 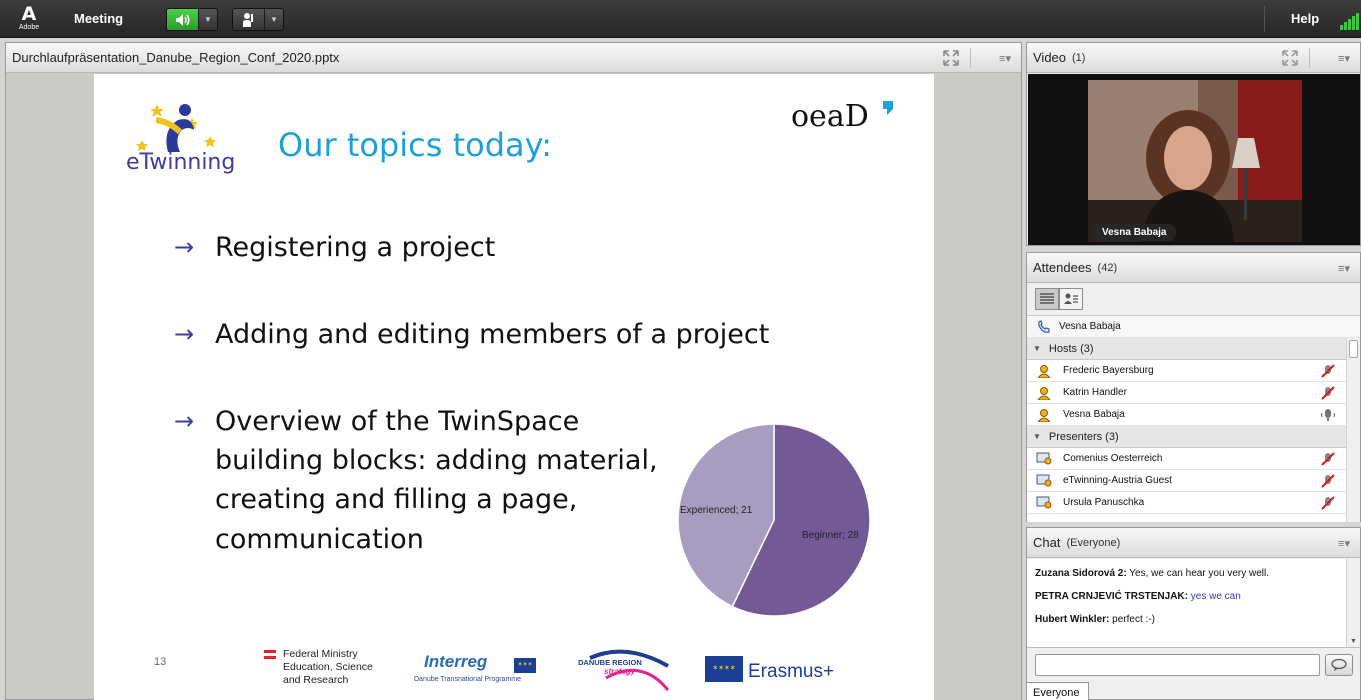 What do you see at coordinates (456, 661) in the screenshot?
I see `interreg-wordmark: Interreg` at bounding box center [456, 661].